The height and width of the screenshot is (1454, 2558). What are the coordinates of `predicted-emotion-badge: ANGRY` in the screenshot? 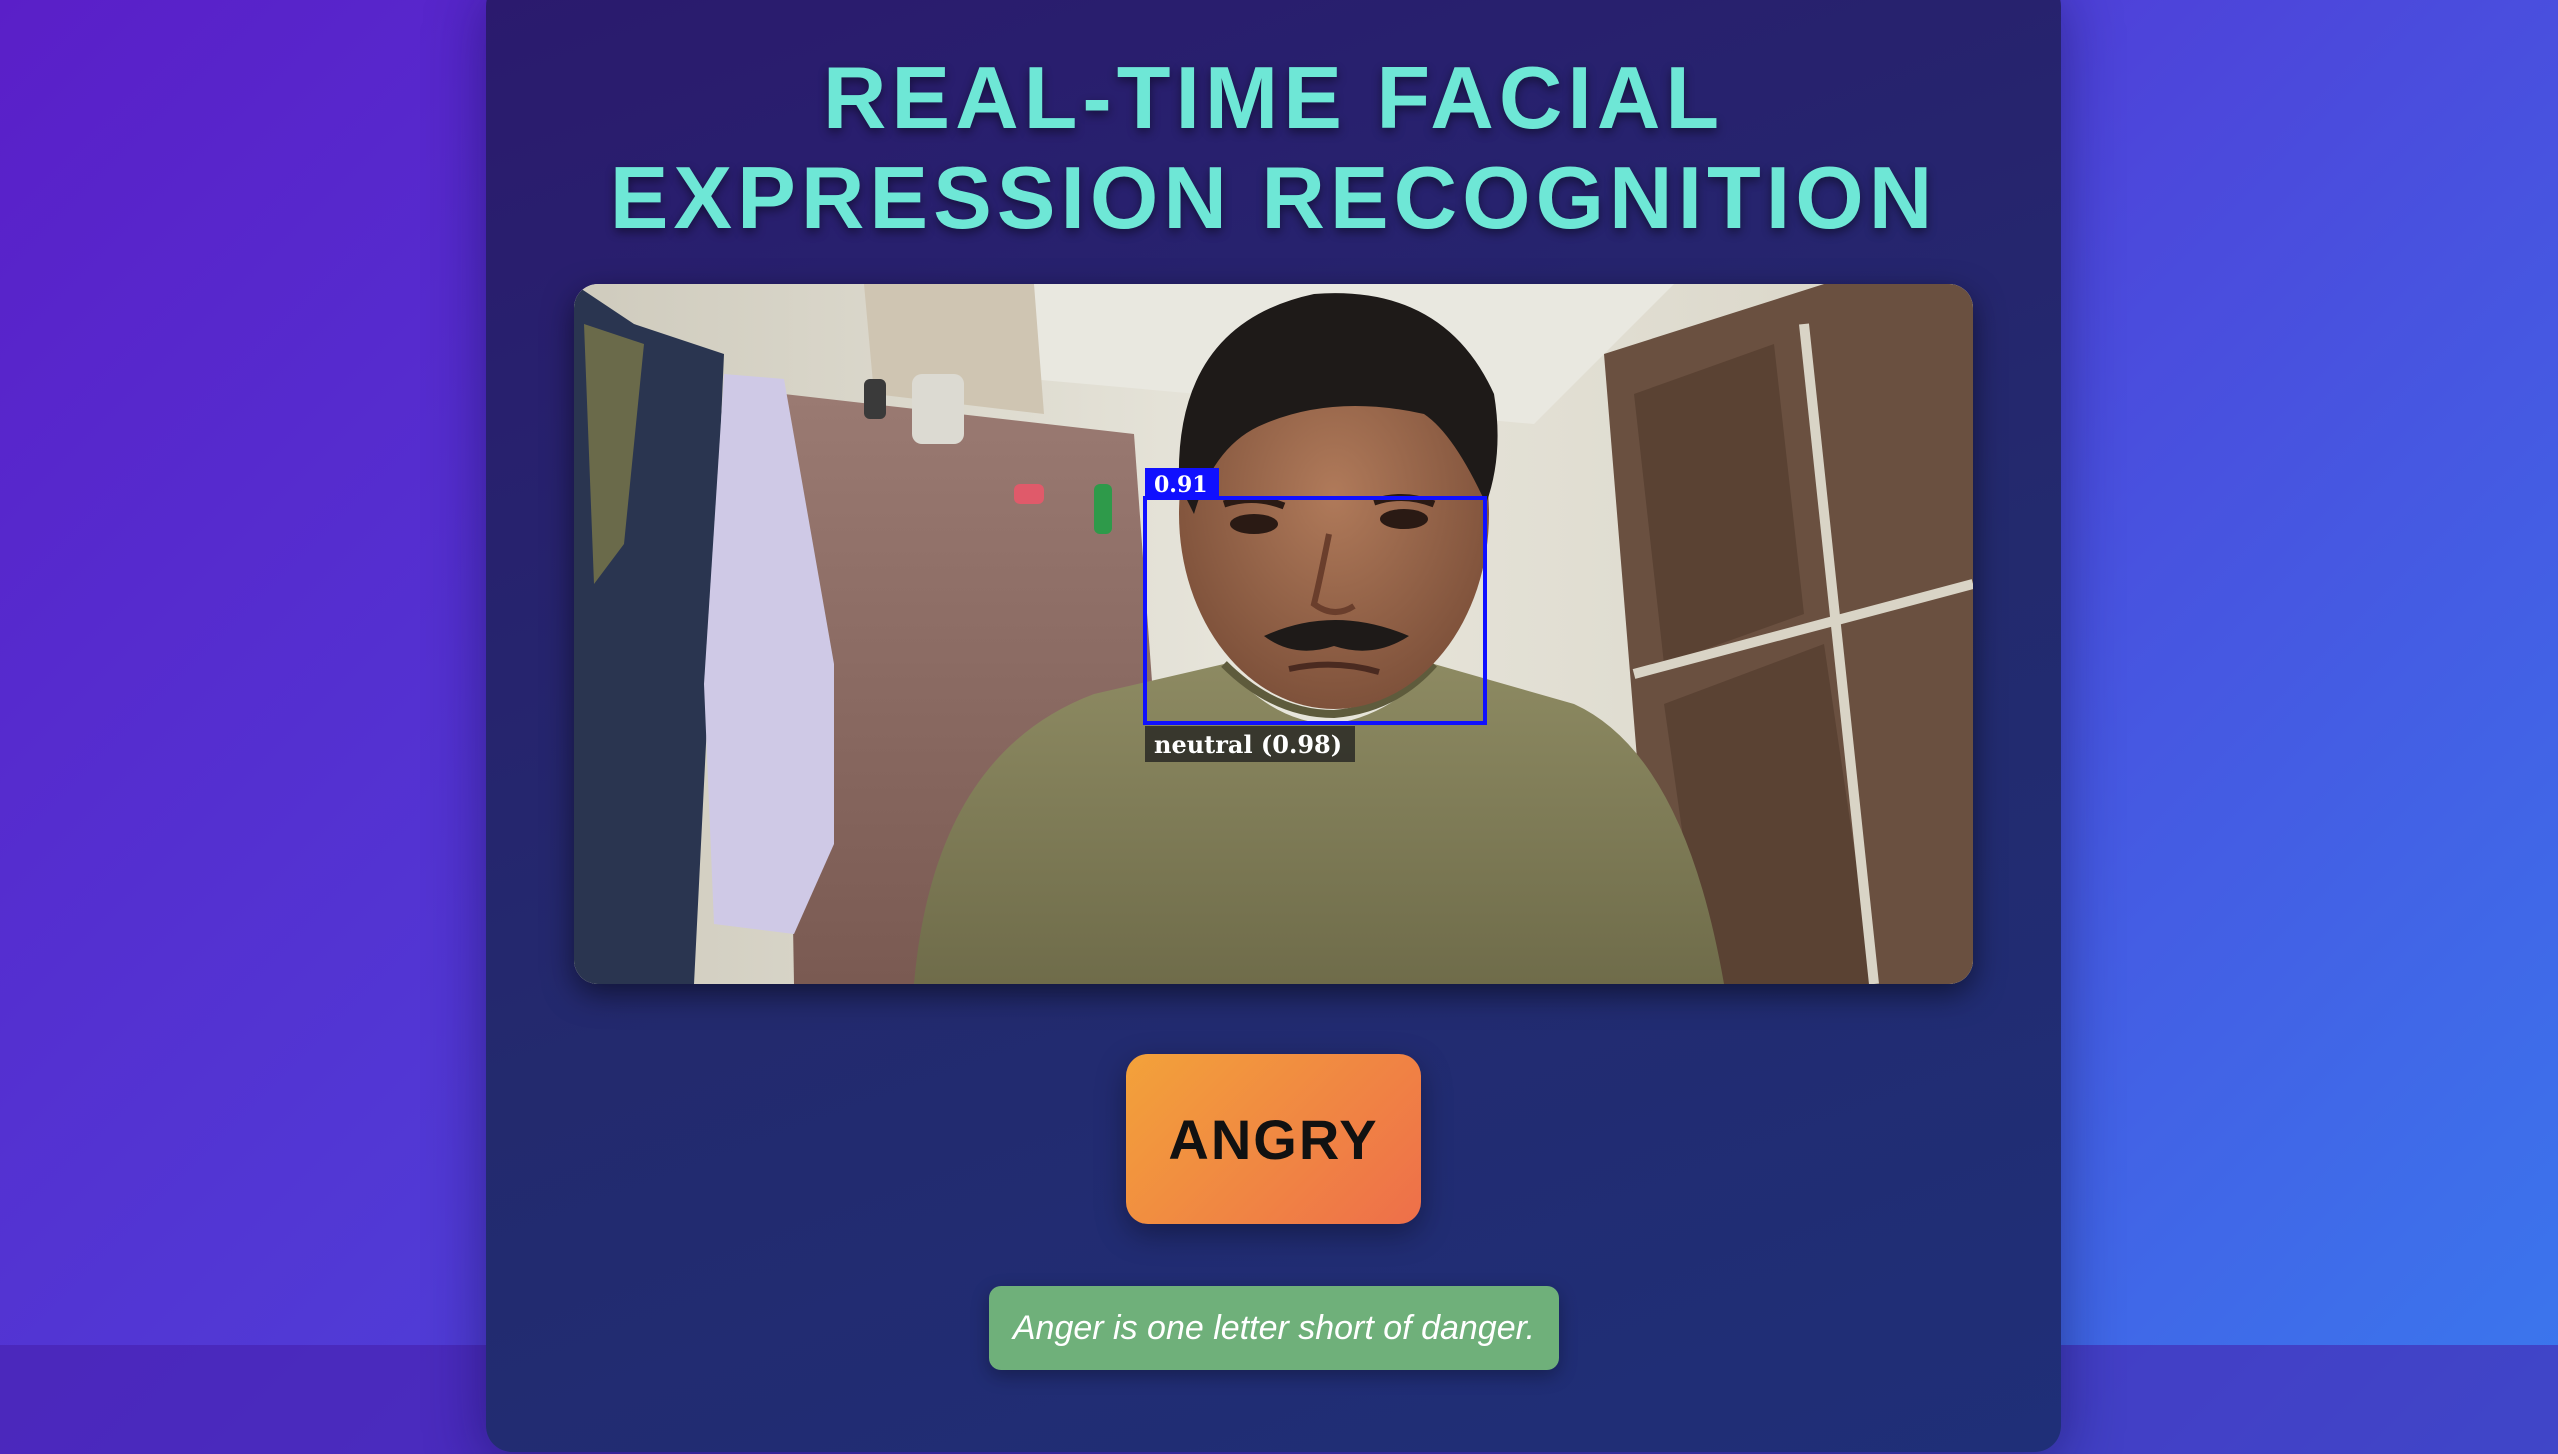 It's located at (1273, 1139).